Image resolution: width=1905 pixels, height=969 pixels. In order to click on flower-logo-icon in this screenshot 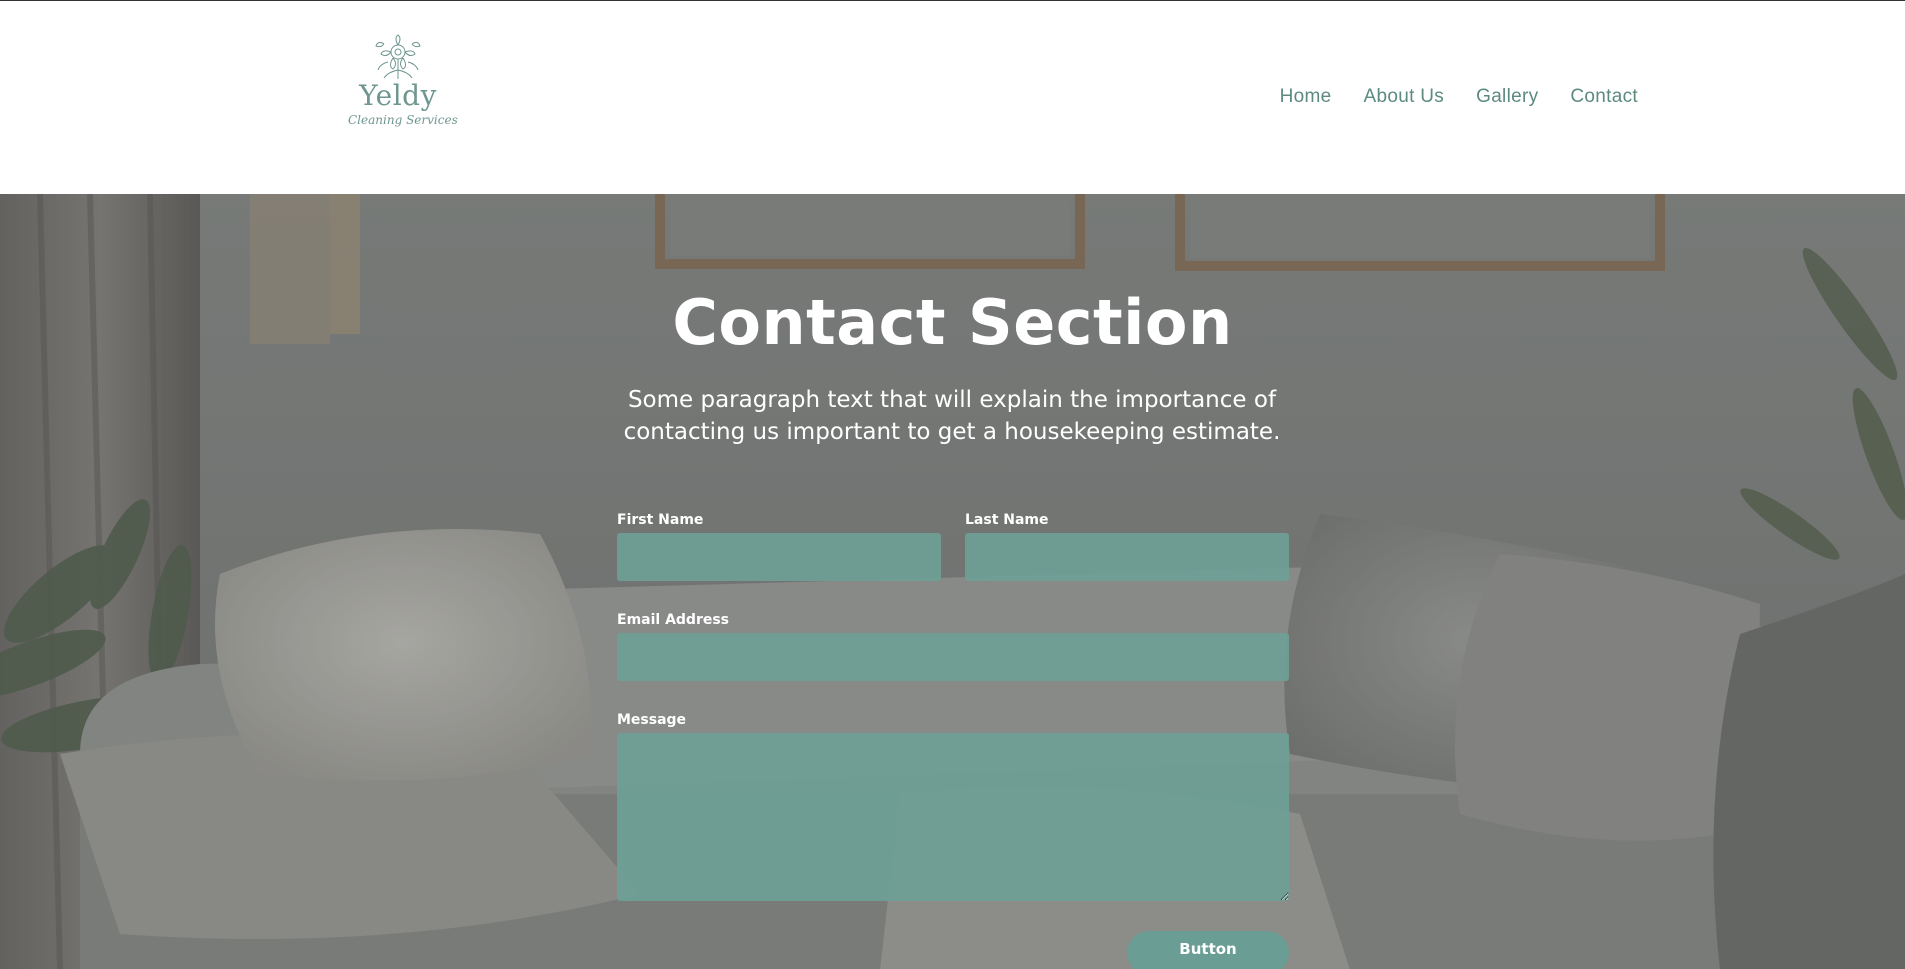, I will do `click(398, 56)`.